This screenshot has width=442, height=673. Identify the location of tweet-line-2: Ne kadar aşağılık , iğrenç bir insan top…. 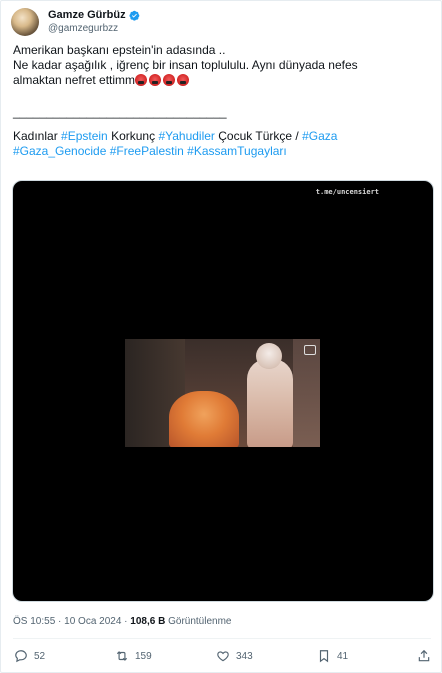
(185, 65).